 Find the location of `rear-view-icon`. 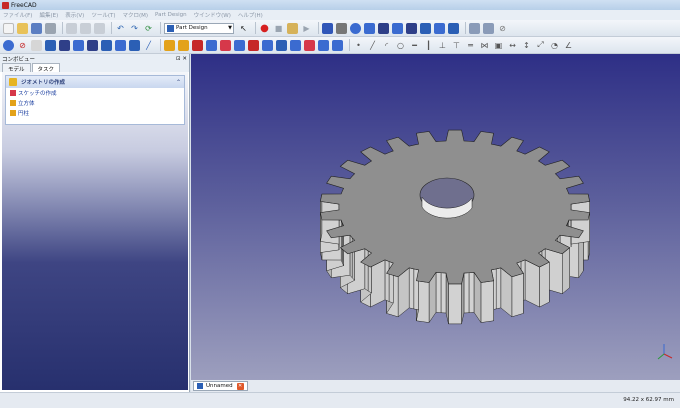

rear-view-icon is located at coordinates (425, 28).